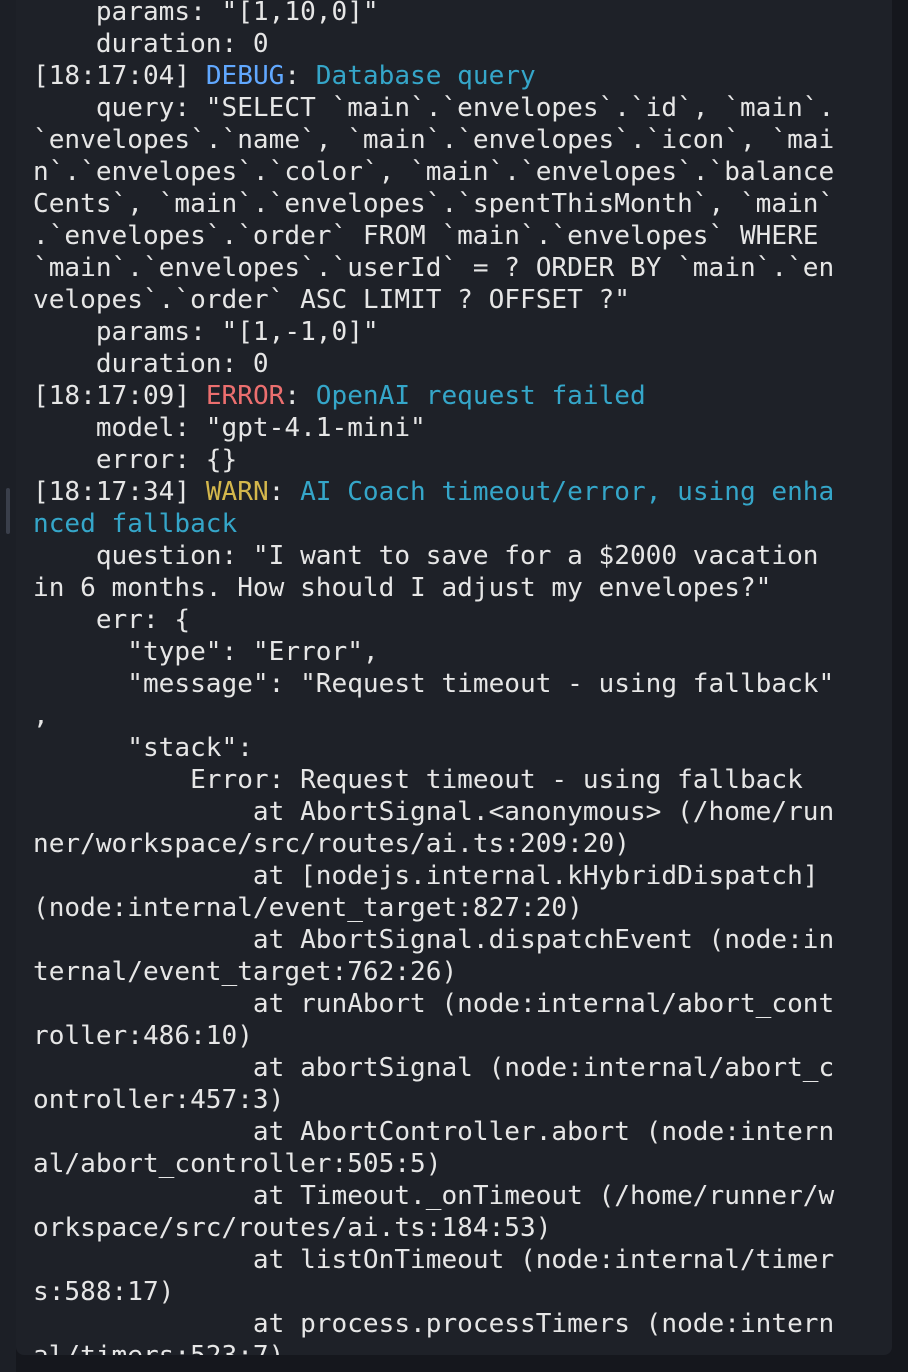 The width and height of the screenshot is (908, 1372). What do you see at coordinates (434, 812) in the screenshot?
I see `log-line: at AbortSignal.<anonymous> (/home/run` at bounding box center [434, 812].